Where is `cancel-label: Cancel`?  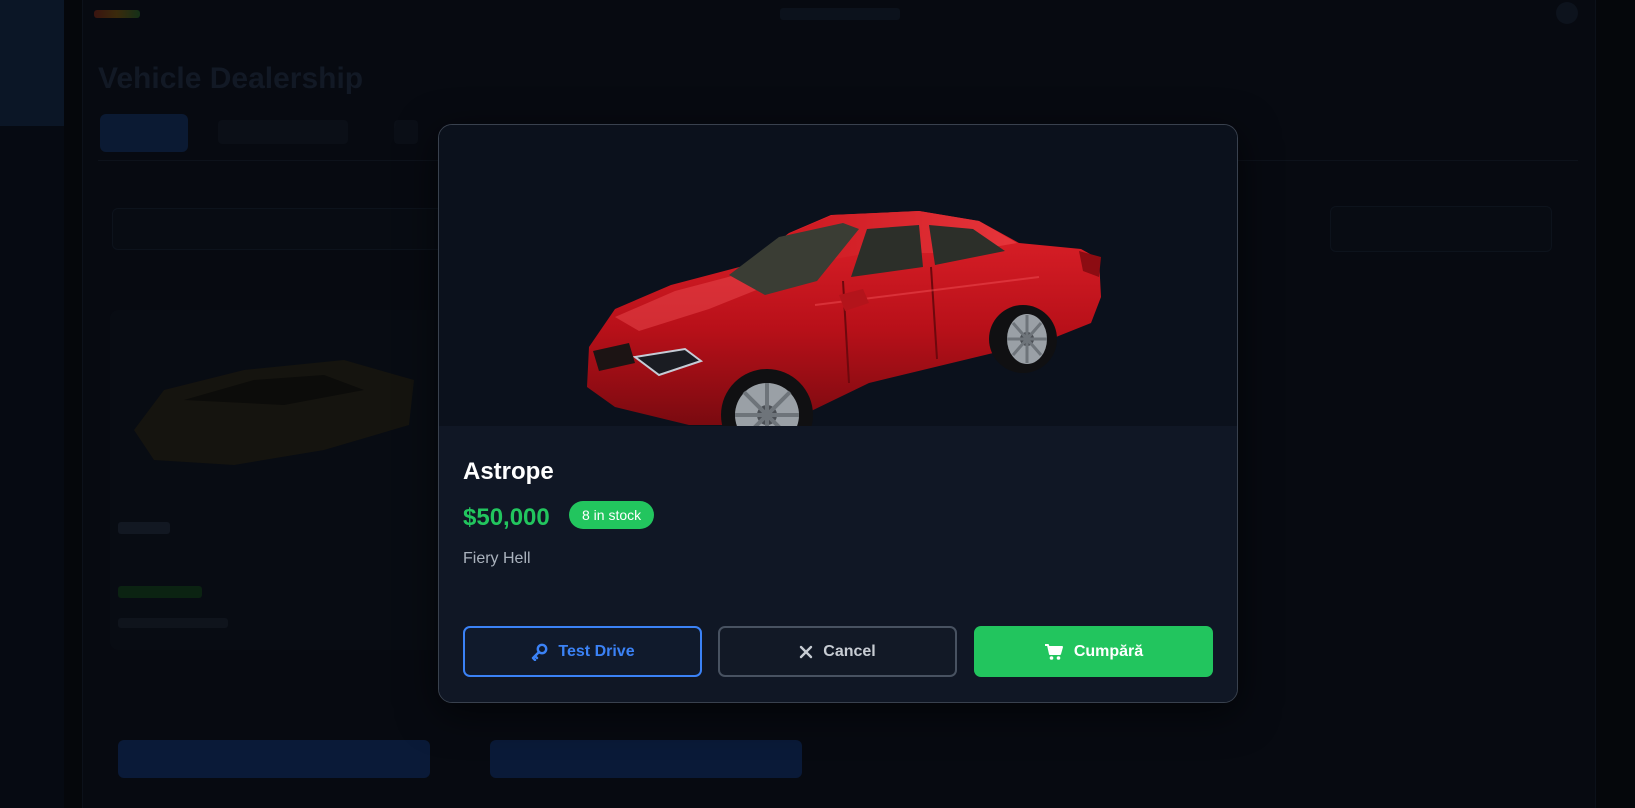 cancel-label: Cancel is located at coordinates (849, 651).